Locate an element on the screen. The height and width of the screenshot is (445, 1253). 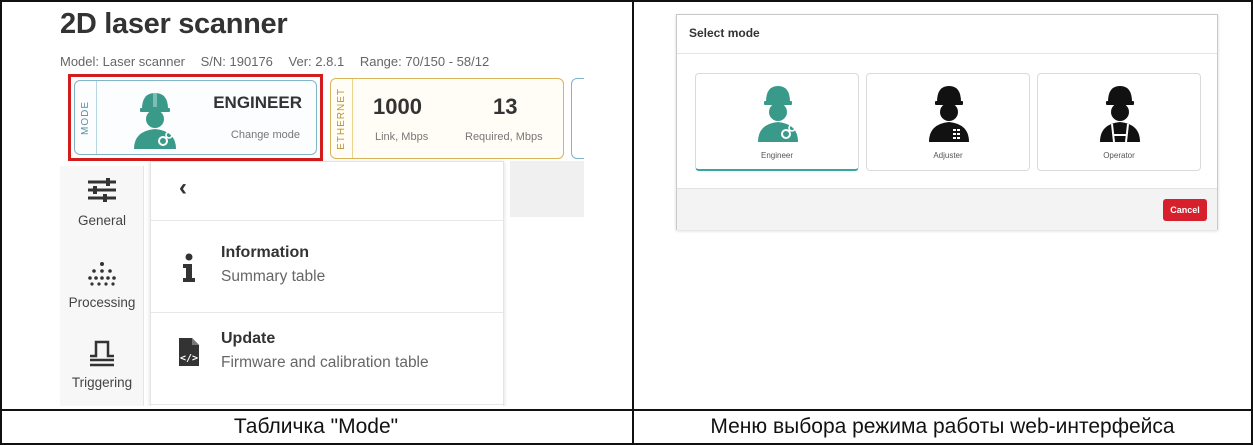
trigger-icon is located at coordinates (102, 353).